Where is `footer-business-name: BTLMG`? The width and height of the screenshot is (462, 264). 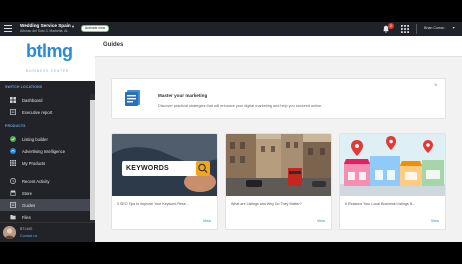
footer-business-name: BTLMG is located at coordinates (26, 229).